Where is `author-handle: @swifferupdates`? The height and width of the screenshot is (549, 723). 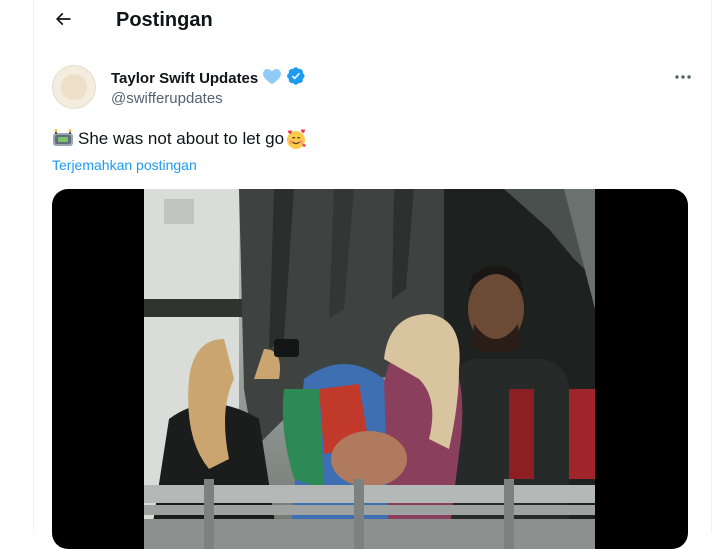 author-handle: @swifferupdates is located at coordinates (167, 98).